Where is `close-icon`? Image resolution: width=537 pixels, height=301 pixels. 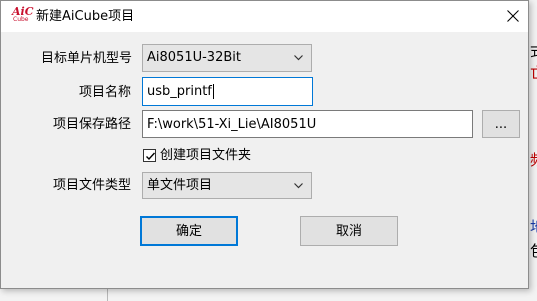
close-icon is located at coordinates (513, 16).